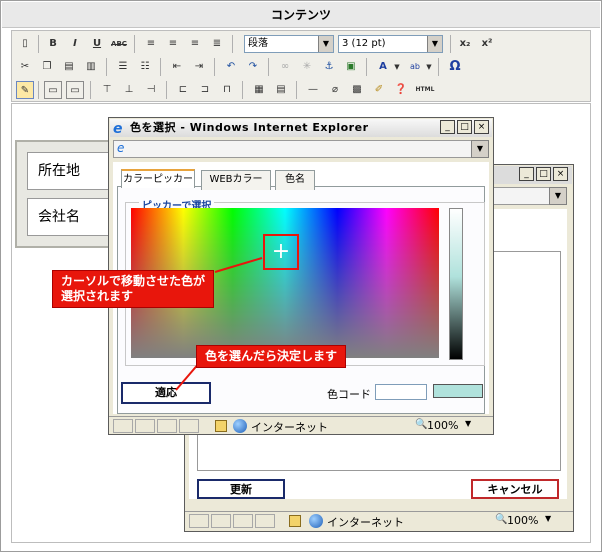 This screenshot has width=602, height=552. I want to click on callout-decide-note: 色を選んだら決定します, so click(271, 356).